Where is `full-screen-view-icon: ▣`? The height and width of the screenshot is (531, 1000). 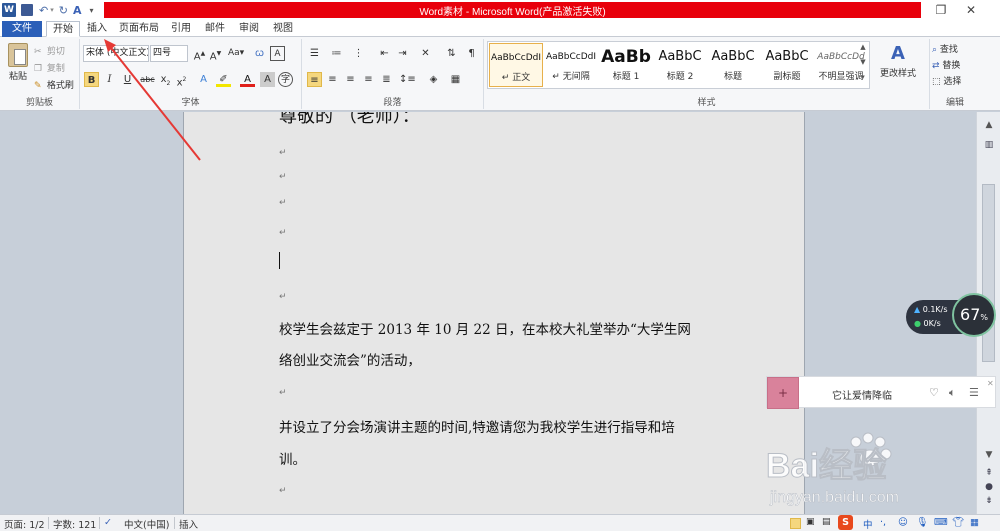
full-screen-view-icon: ▣ is located at coordinates (810, 522).